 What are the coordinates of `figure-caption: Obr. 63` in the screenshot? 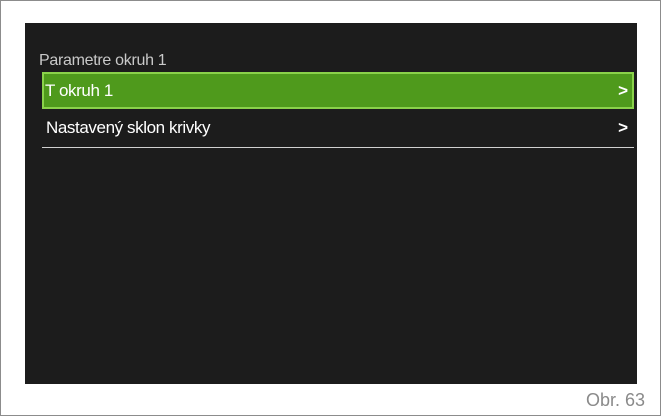 It's located at (615, 400).